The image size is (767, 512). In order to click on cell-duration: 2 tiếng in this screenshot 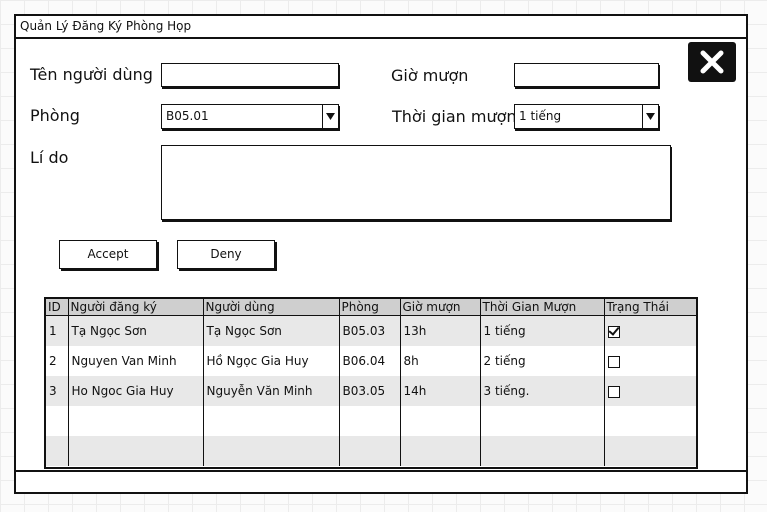, I will do `click(542, 361)`.